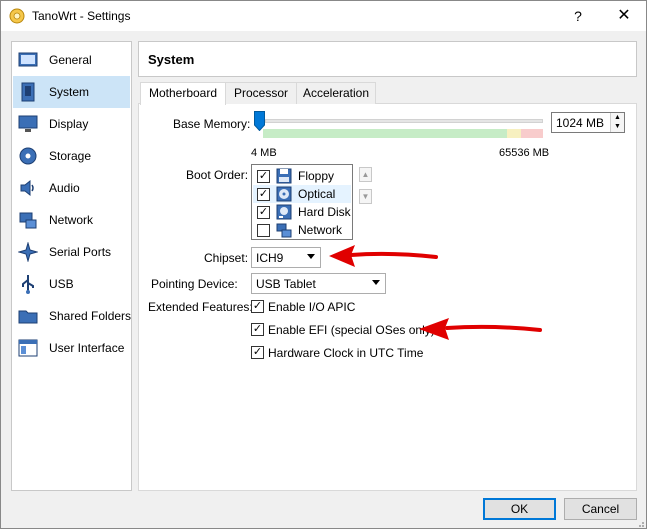  Describe the element at coordinates (318, 283) in the screenshot. I see `pointing-device-select: USB Tablet` at that location.